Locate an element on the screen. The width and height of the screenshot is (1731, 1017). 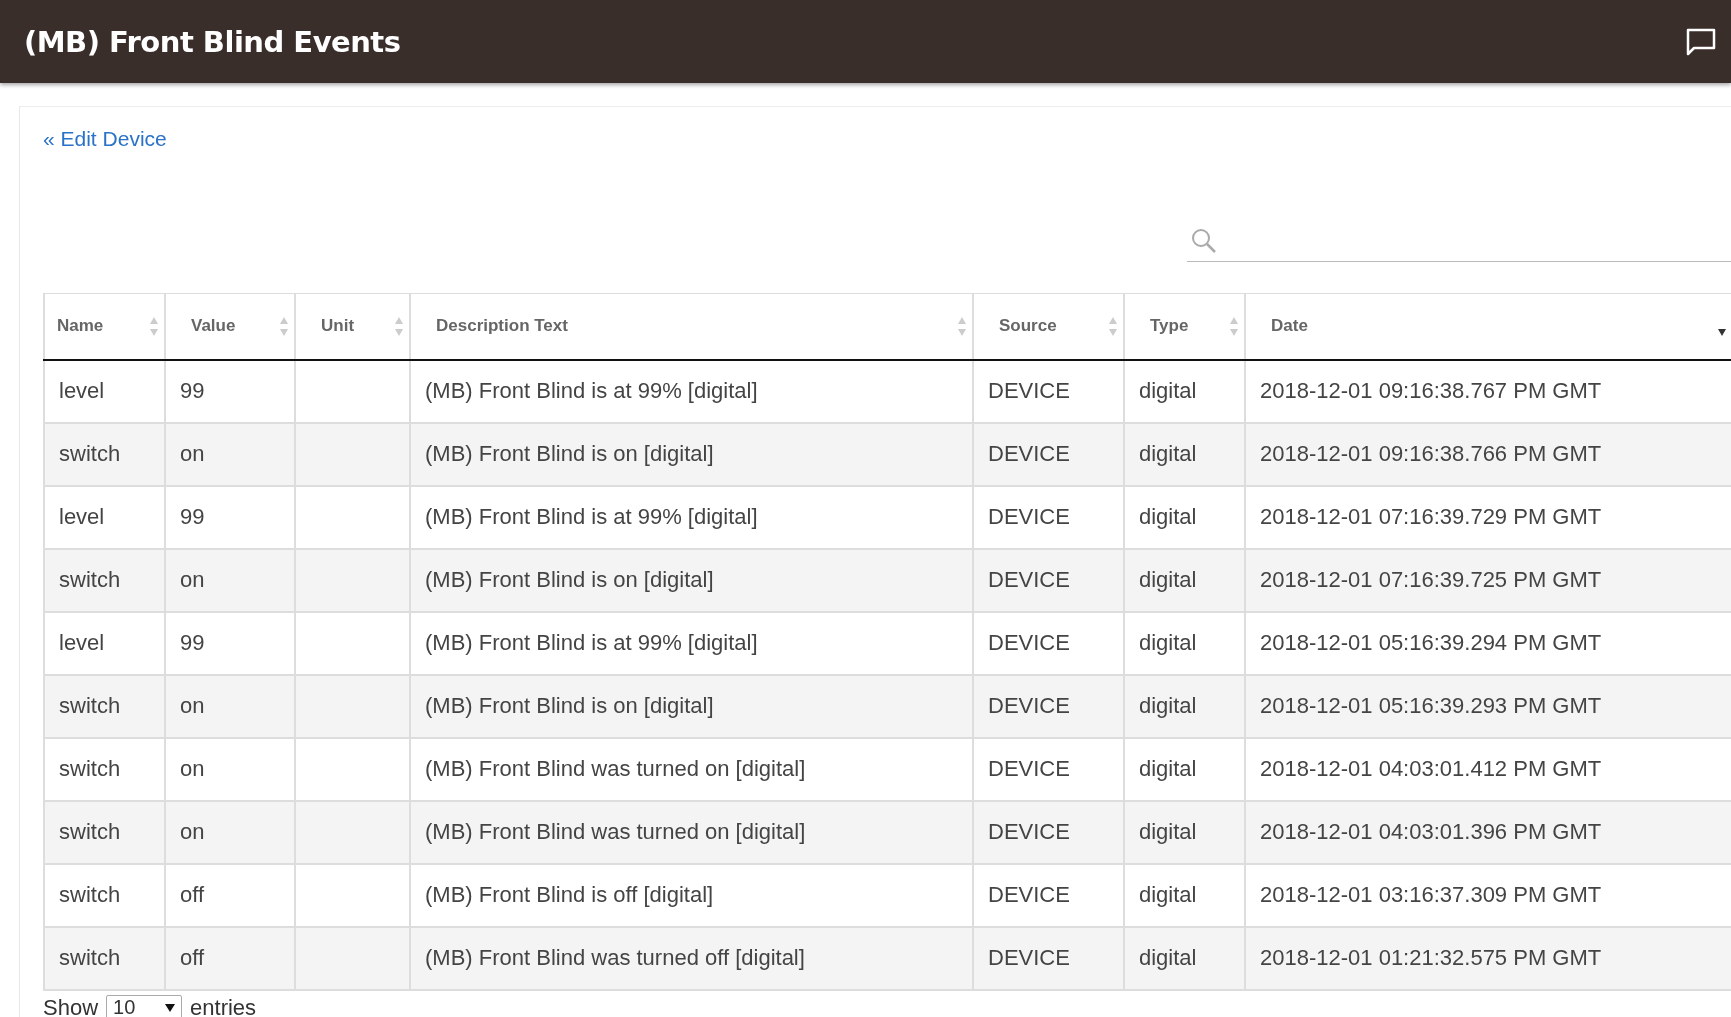
table-cell: 2018-12-01 03:16:37.309 PM GMT is located at coordinates (1488, 895).